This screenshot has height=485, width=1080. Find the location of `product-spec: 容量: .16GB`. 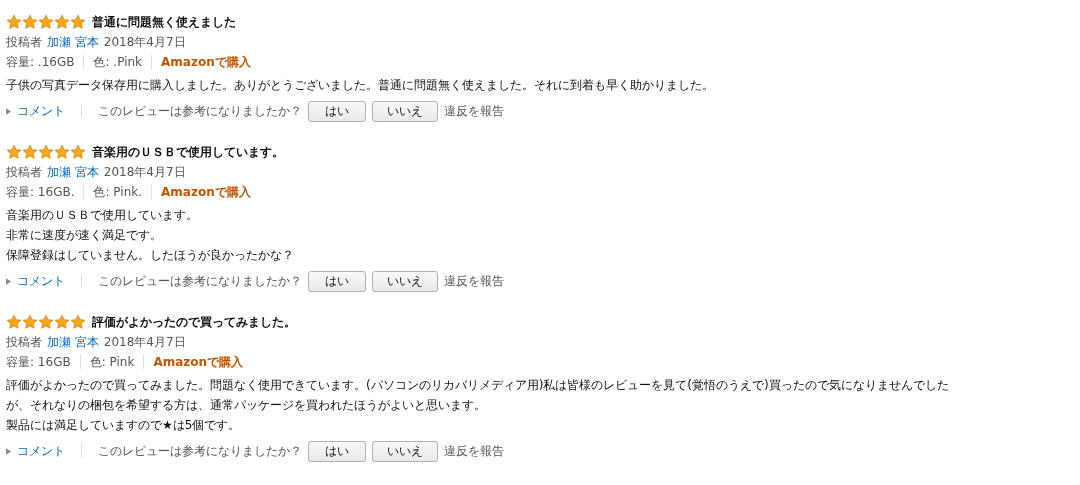

product-spec: 容量: .16GB is located at coordinates (40, 62).